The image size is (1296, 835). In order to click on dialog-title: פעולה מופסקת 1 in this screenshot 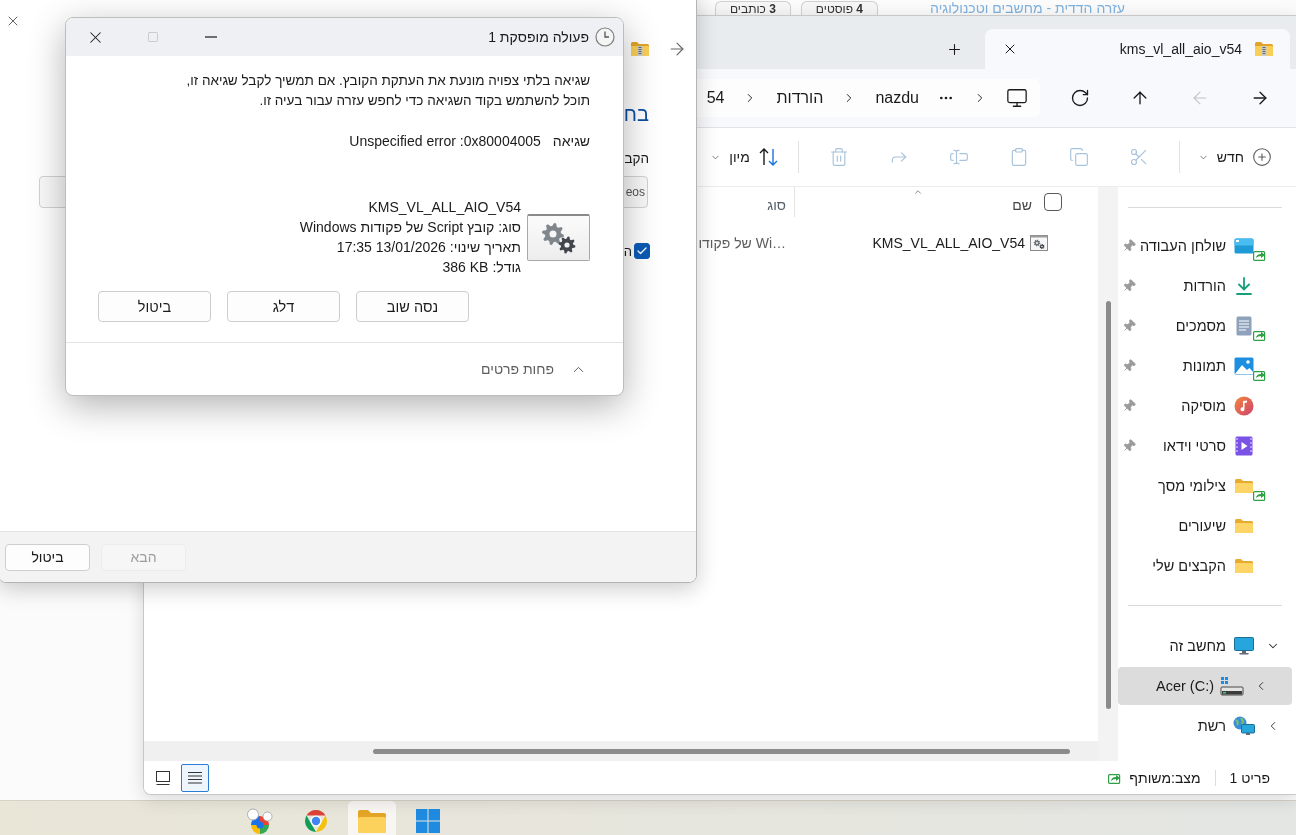, I will do `click(538, 37)`.